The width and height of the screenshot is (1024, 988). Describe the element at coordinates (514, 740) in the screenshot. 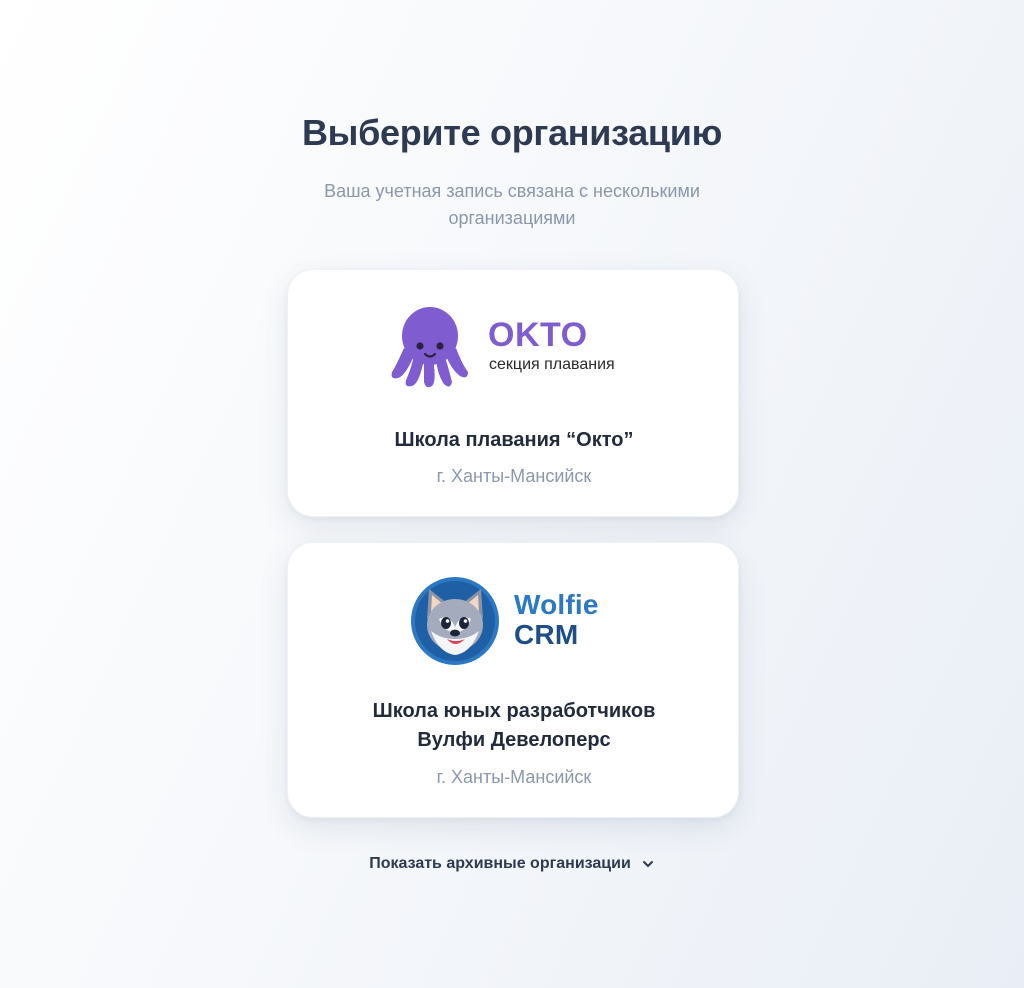

I see `org-name-line-2: Вулфи Девелоперс` at that location.